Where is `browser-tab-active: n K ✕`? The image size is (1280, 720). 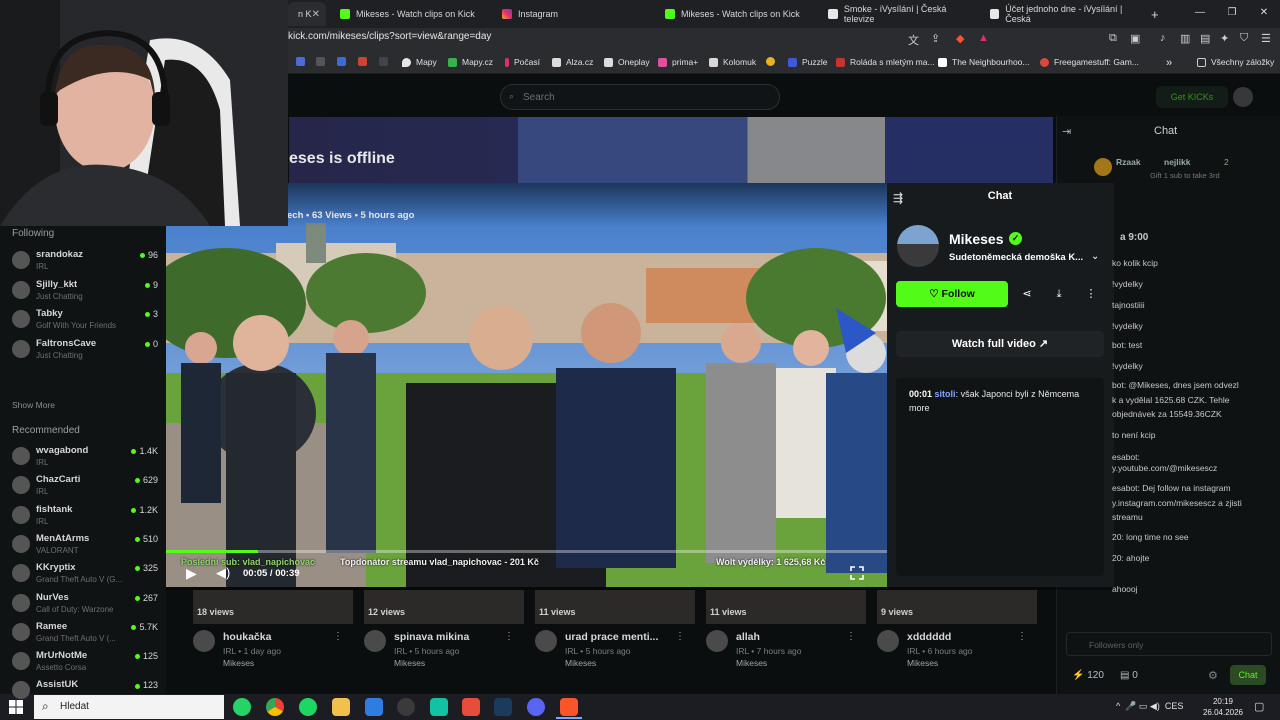 browser-tab-active: n K ✕ is located at coordinates (307, 14).